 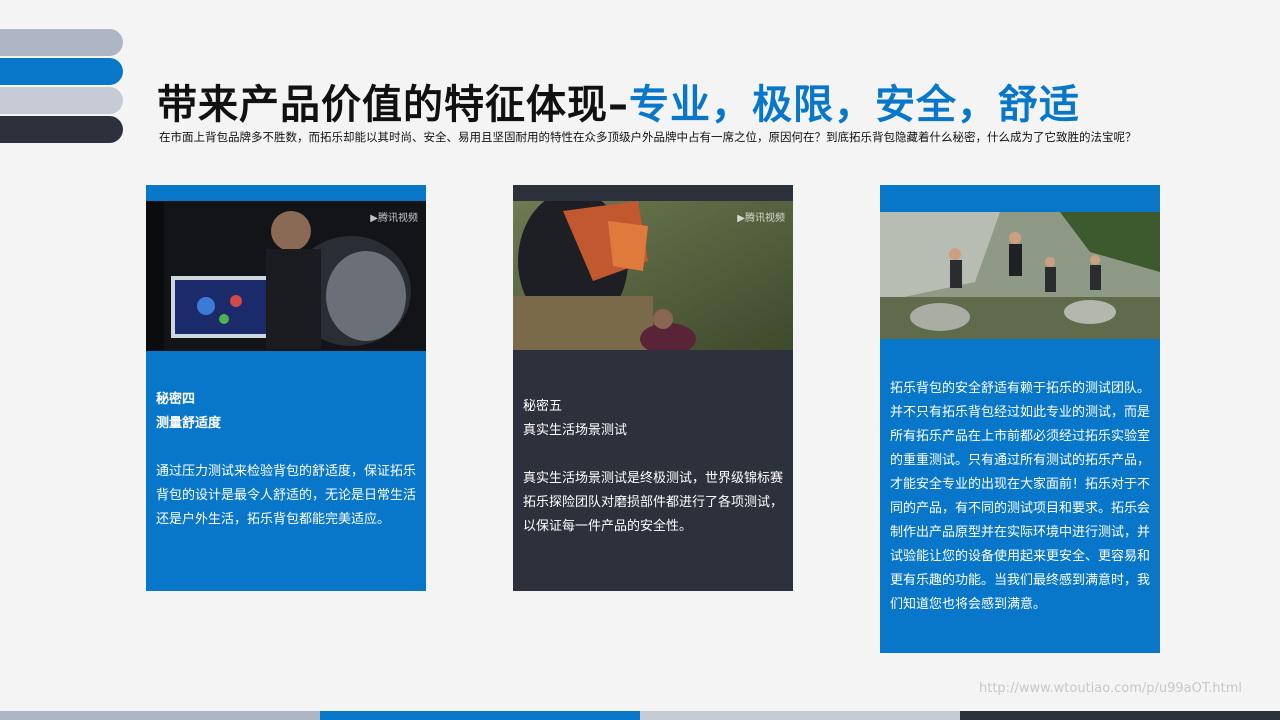 I want to click on lab-test-photo: ▶腾讯视频, so click(x=286, y=276).